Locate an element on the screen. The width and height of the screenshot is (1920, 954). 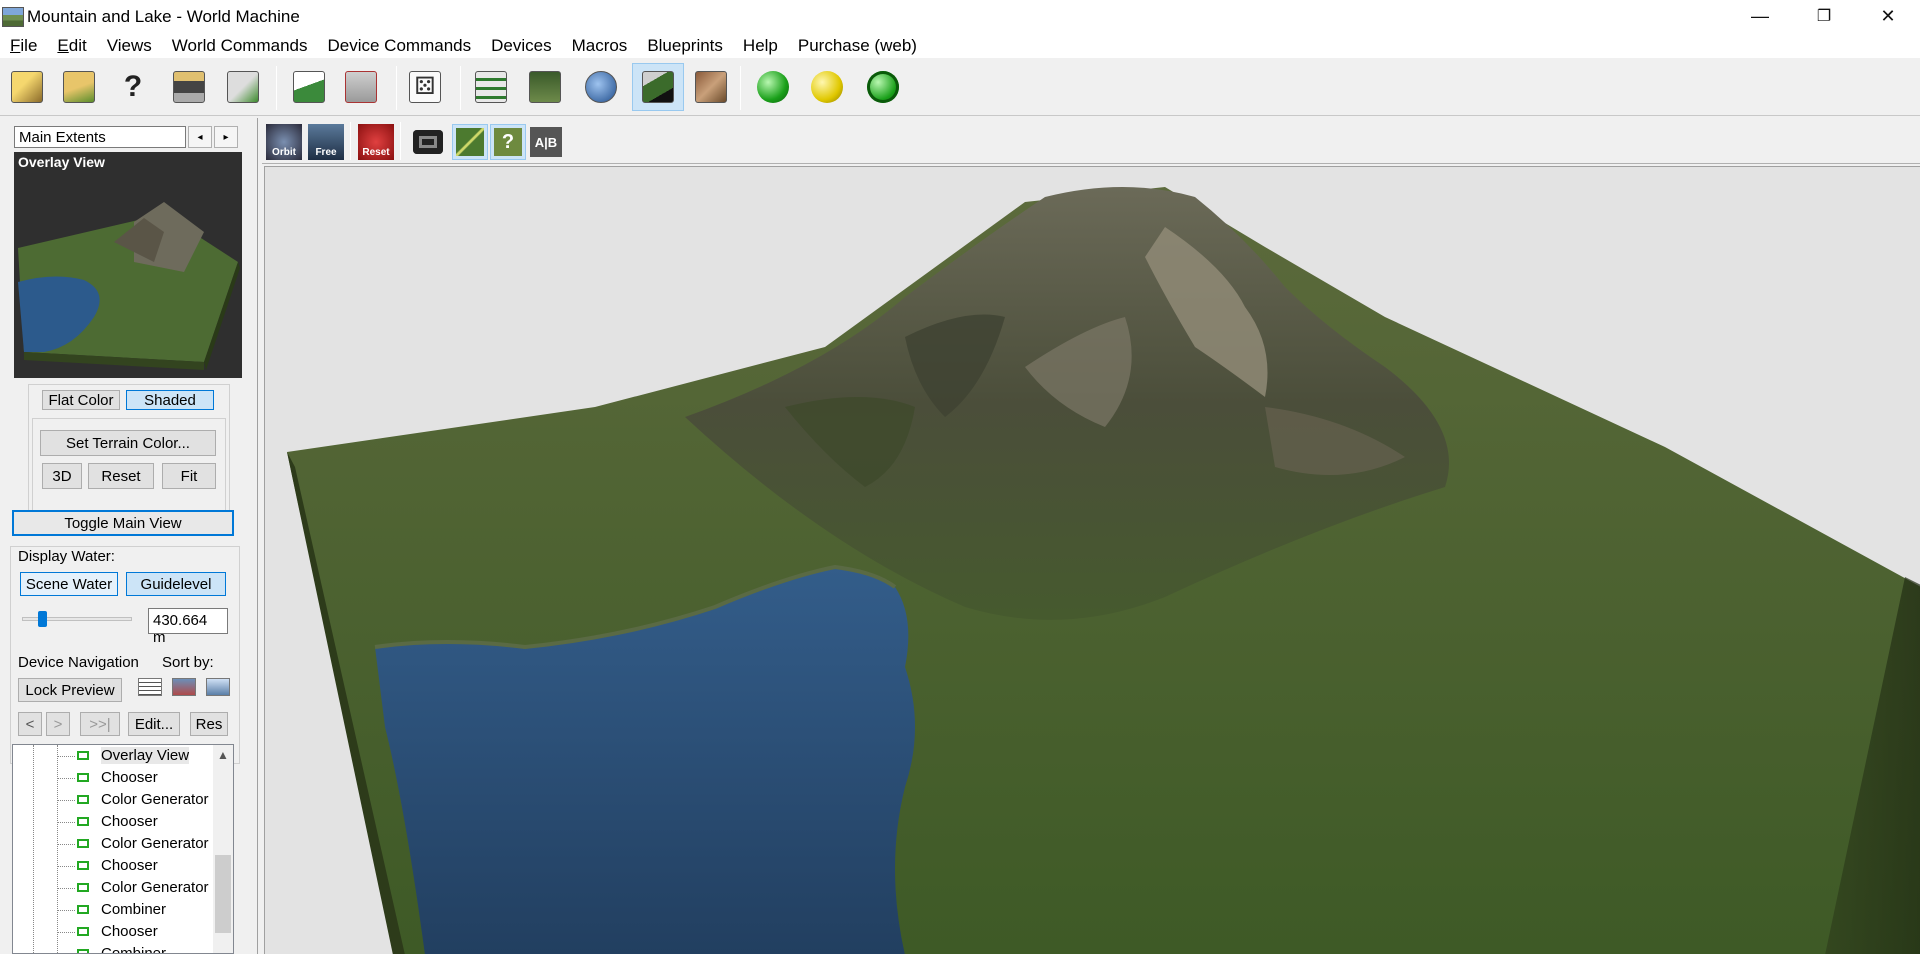
extents-next-button: ▸ is located at coordinates (226, 137).